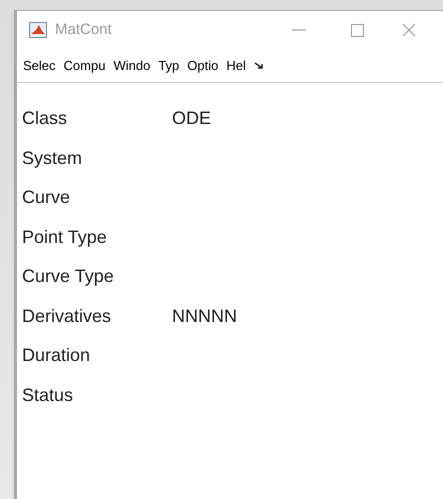 This screenshot has width=443, height=499. What do you see at coordinates (47, 198) in the screenshot?
I see `field-label: Curve` at bounding box center [47, 198].